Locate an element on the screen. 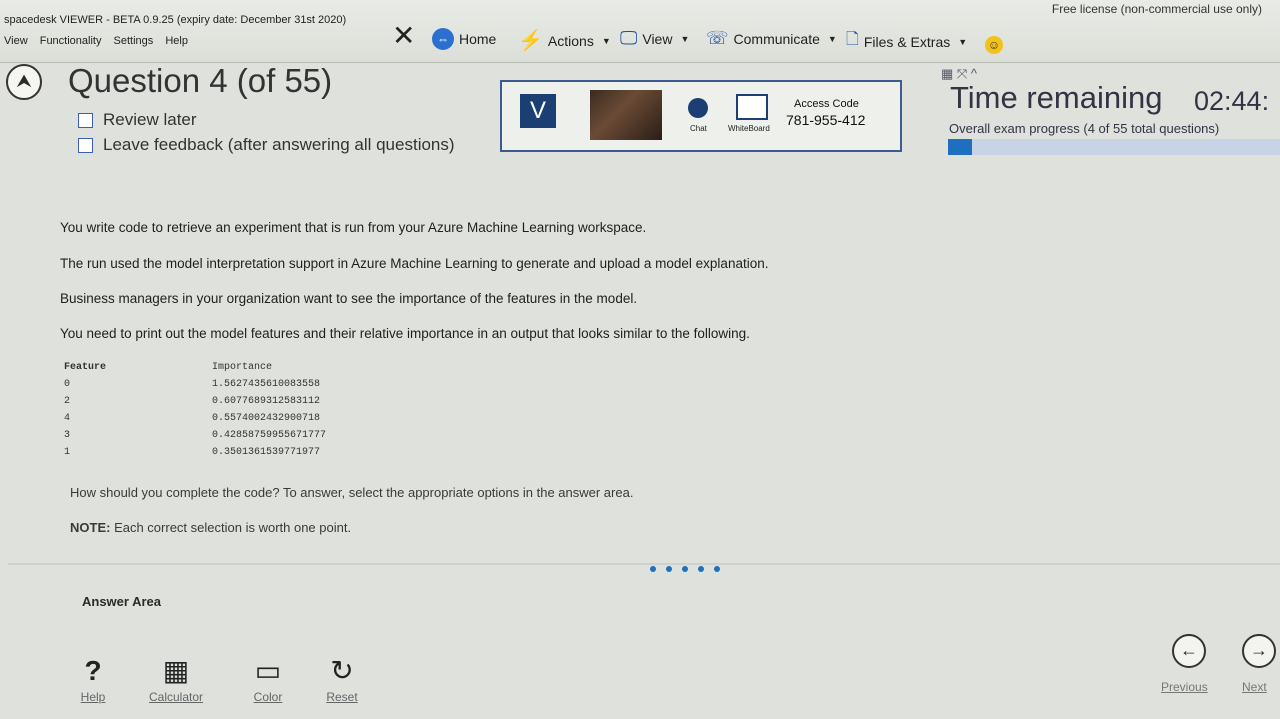 The width and height of the screenshot is (1280, 719). feature-cell: 0 is located at coordinates (67, 384).